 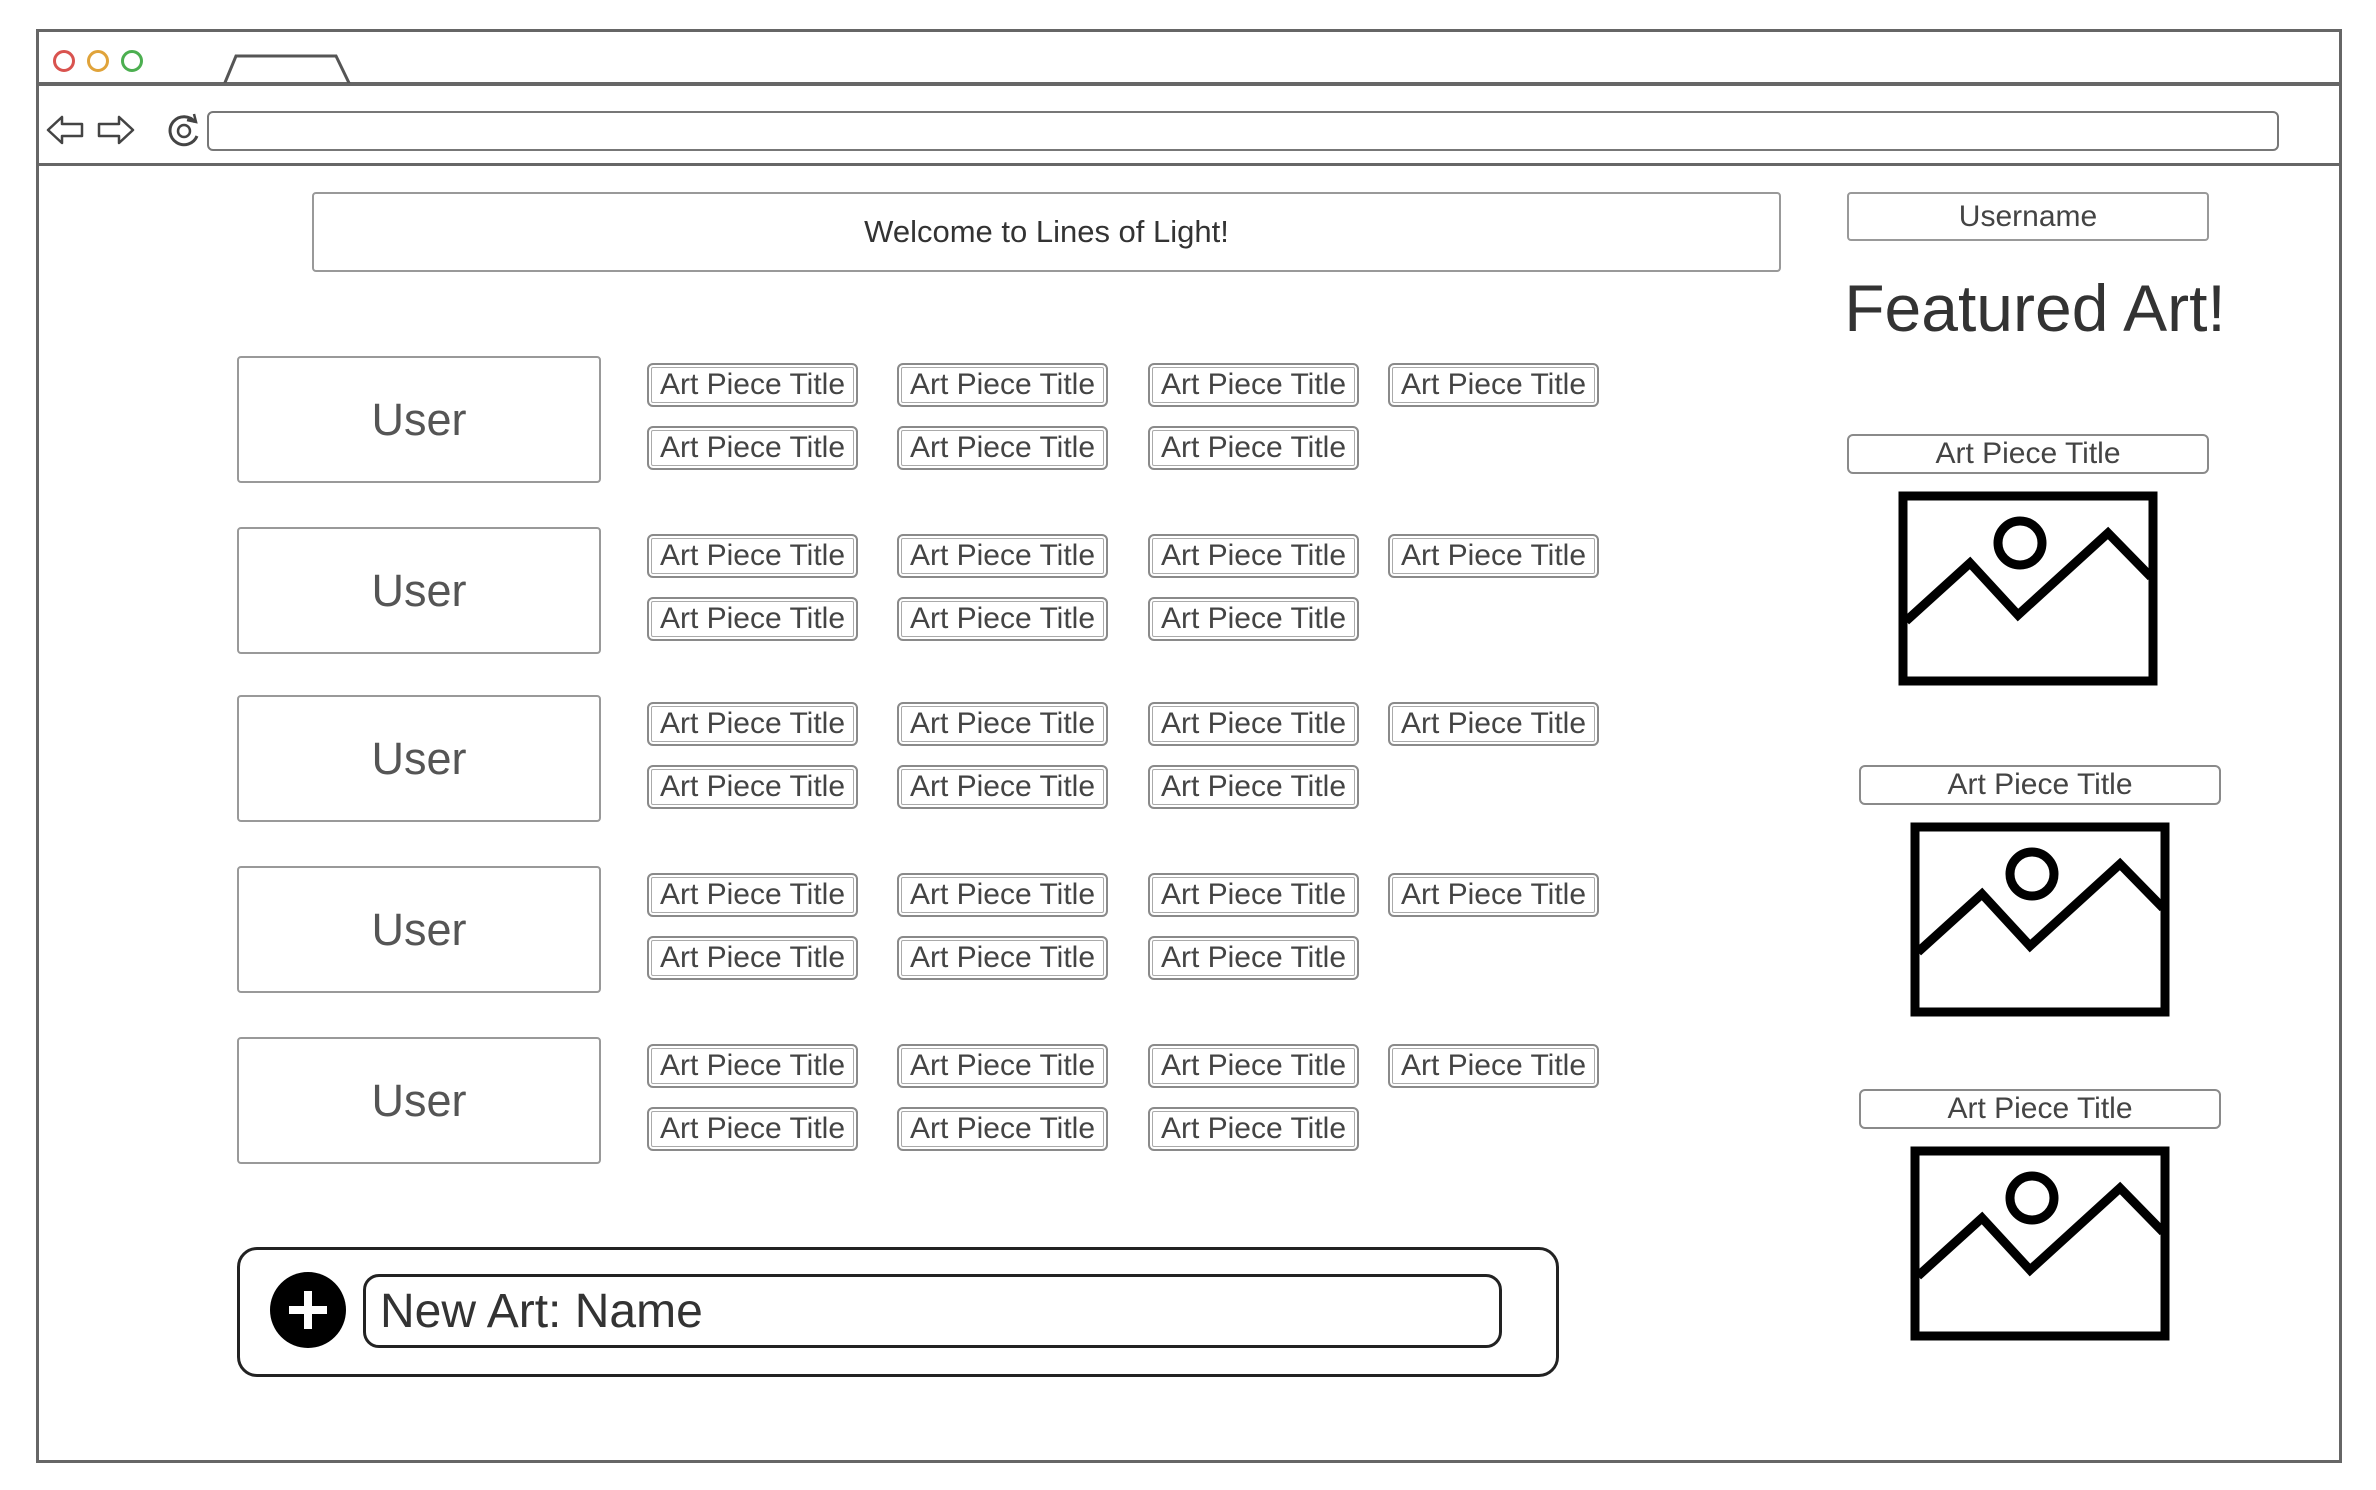 What do you see at coordinates (932, 1311) in the screenshot?
I see `new-art-name-input: New Art: Name` at bounding box center [932, 1311].